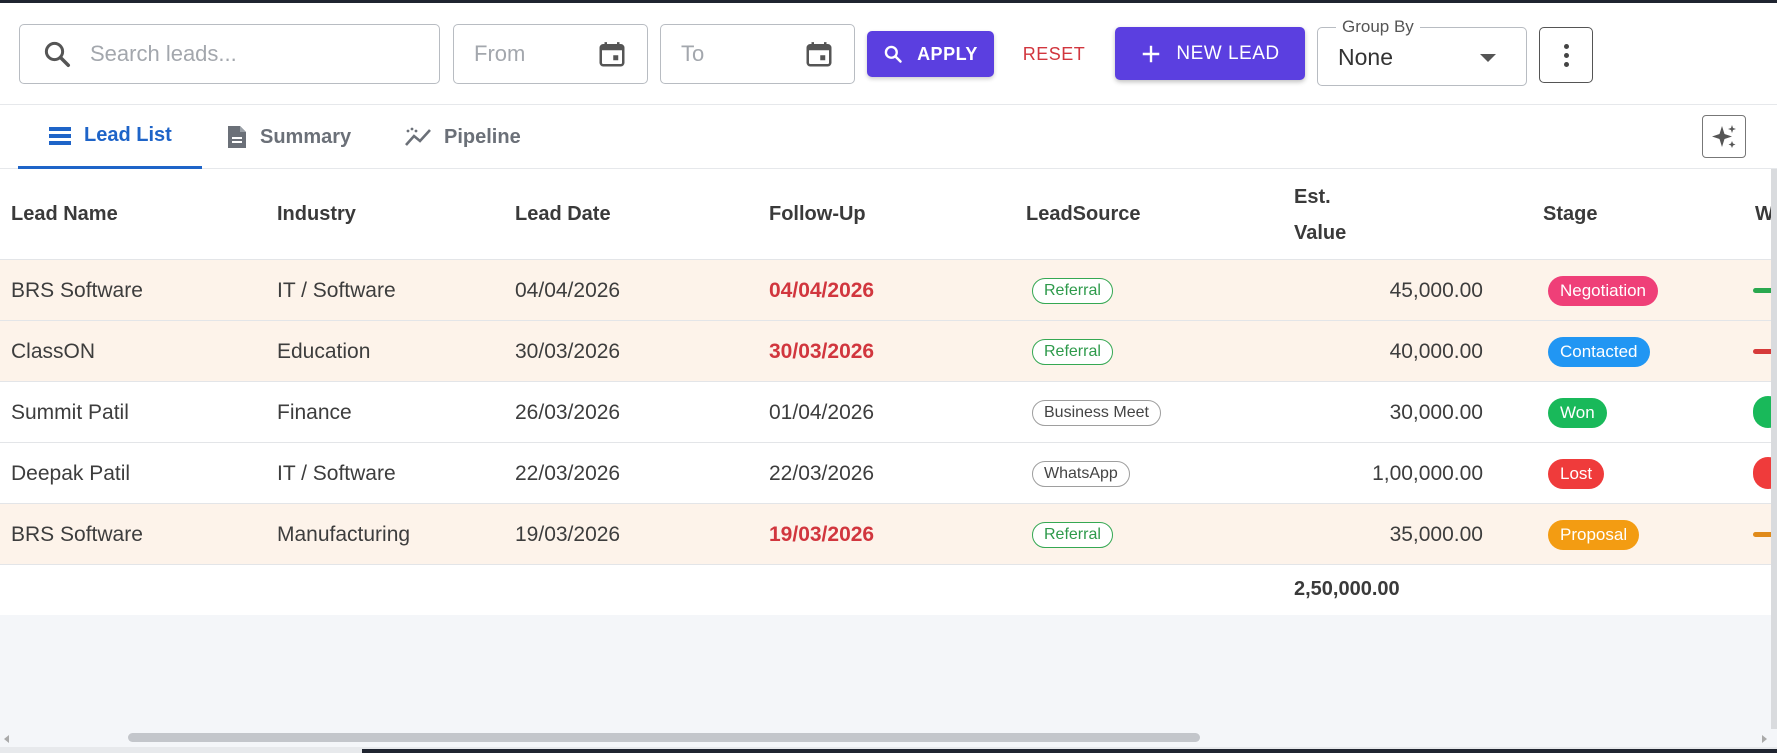 This screenshot has height=753, width=1777. What do you see at coordinates (822, 534) in the screenshot?
I see `cell-follow-up: 19/03/2026` at bounding box center [822, 534].